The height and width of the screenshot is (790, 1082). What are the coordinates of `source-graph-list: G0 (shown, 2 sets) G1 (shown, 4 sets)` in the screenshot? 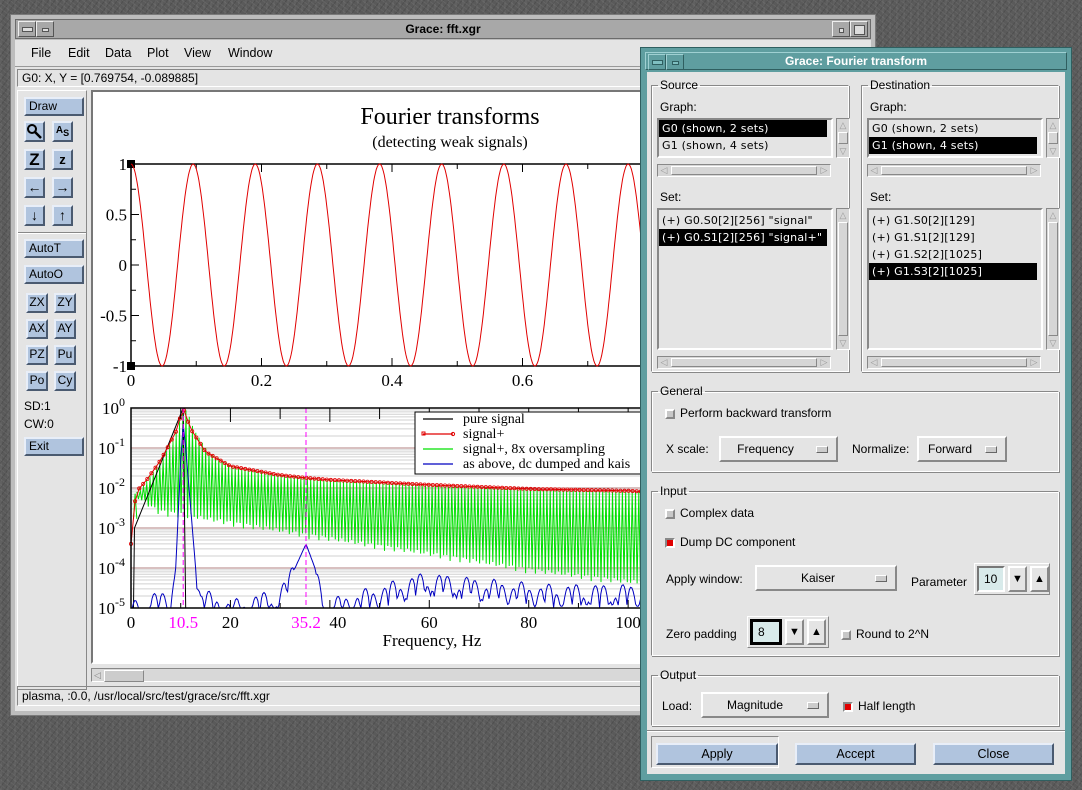 It's located at (745, 138).